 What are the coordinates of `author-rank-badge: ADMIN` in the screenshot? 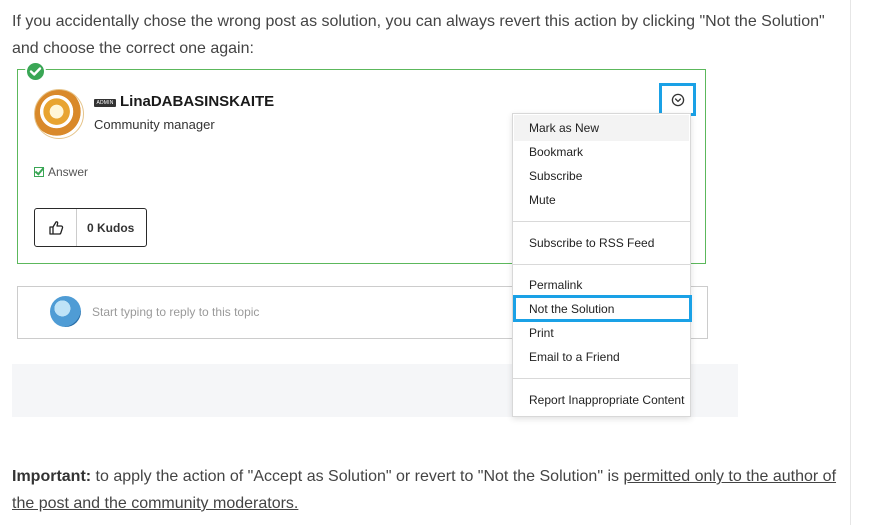 It's located at (105, 103).